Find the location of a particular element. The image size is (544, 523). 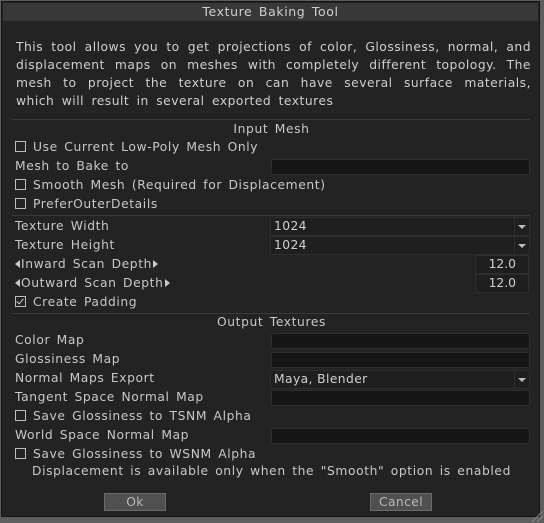

save-gloss-wsnm-checkbox: Save Glossiness to WSNM Alpha is located at coordinates (135, 454).